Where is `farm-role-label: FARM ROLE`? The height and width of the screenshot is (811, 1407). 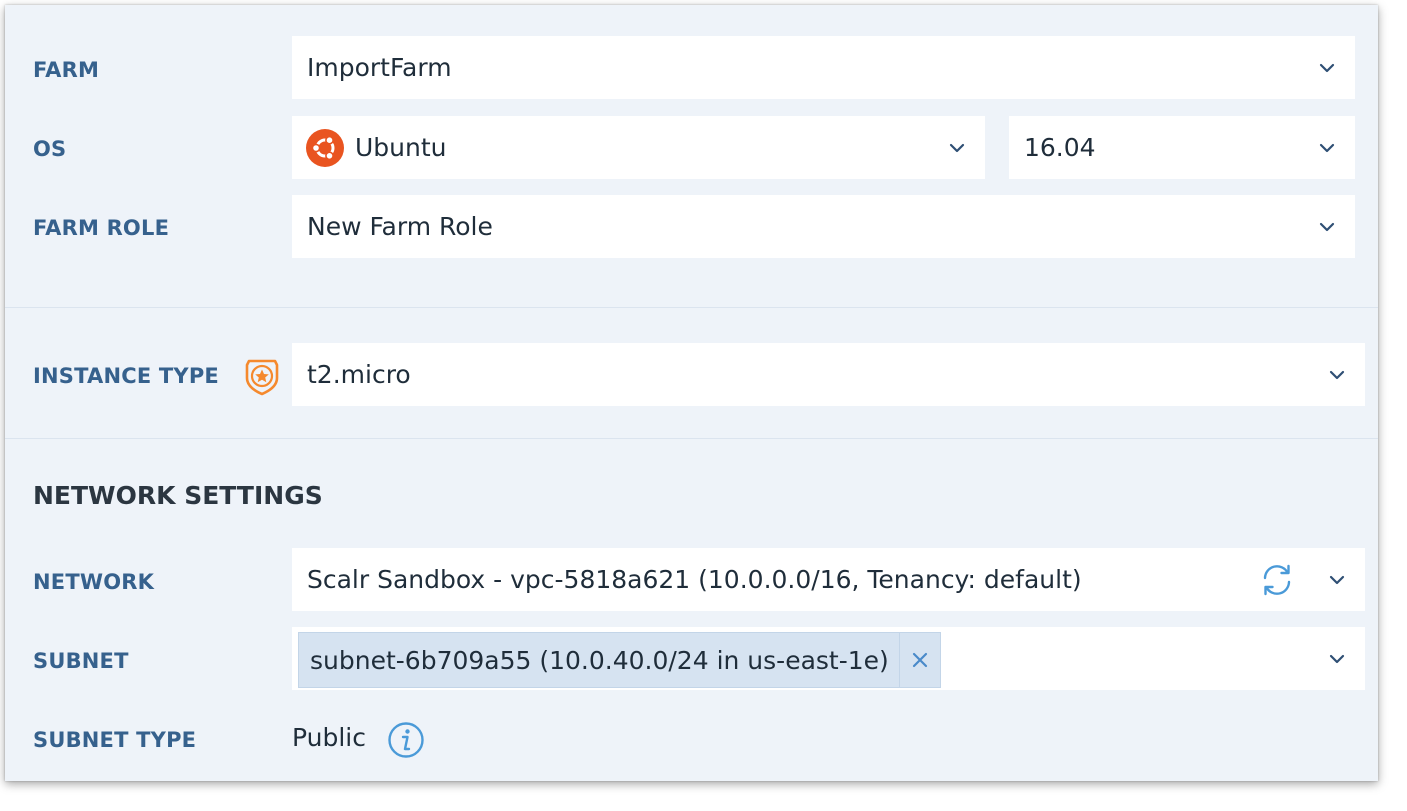
farm-role-label: FARM ROLE is located at coordinates (101, 228).